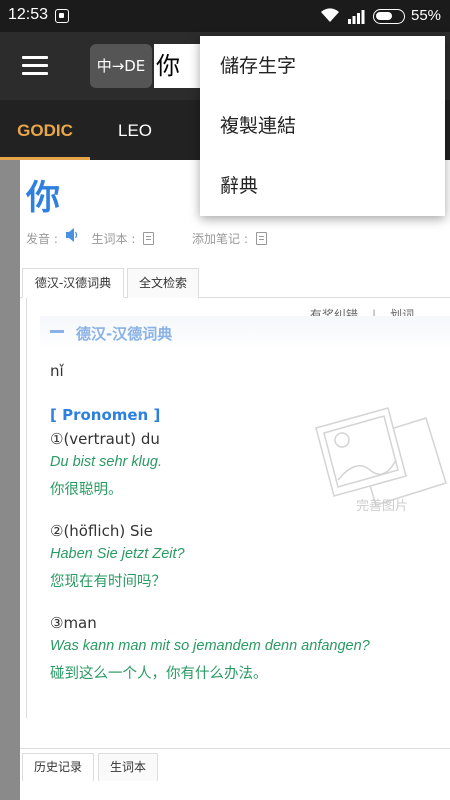  I want to click on tab-fulltext-search: 全文检索, so click(163, 283).